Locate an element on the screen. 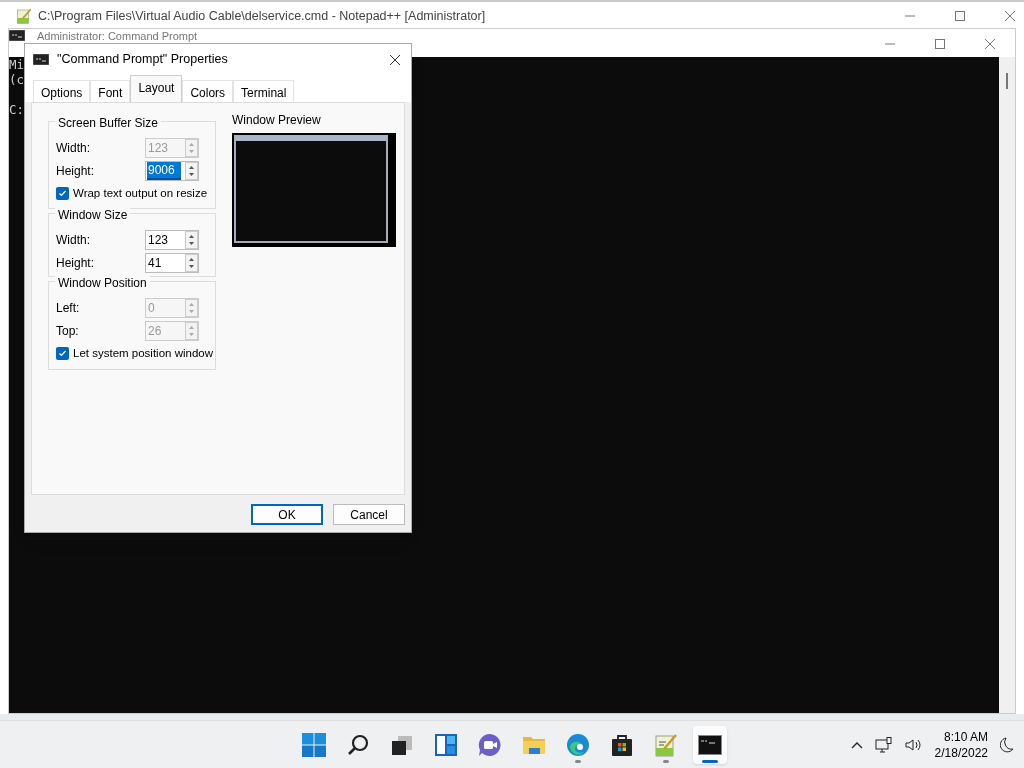 The width and height of the screenshot is (1024, 768). dialog-button: OK is located at coordinates (287, 514).